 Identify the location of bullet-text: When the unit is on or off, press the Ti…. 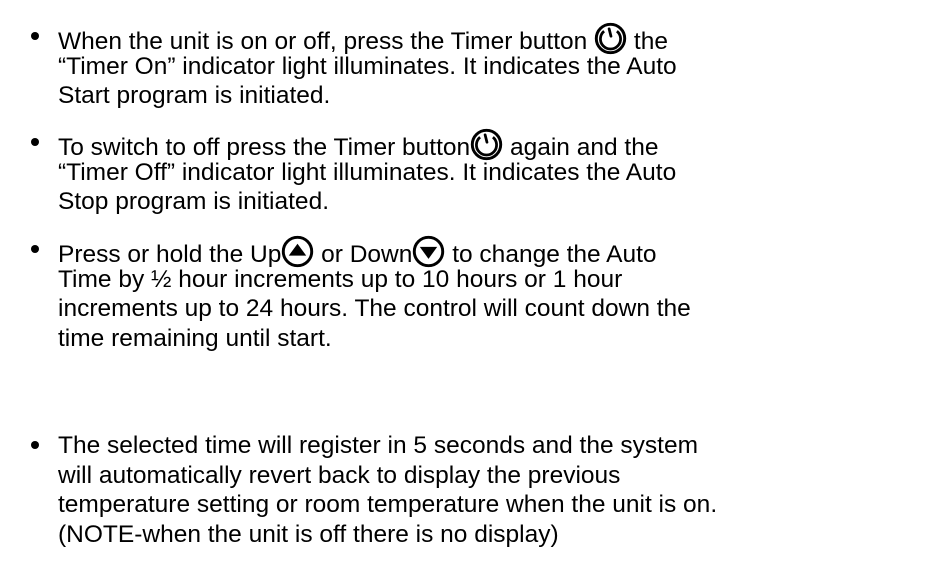
(493, 66).